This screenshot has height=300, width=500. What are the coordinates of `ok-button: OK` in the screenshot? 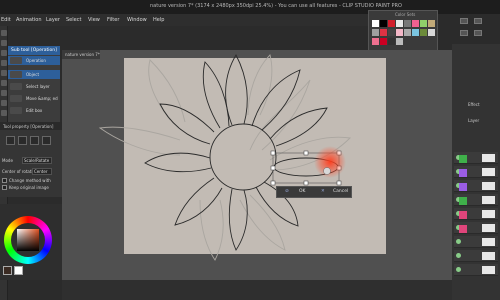 It's located at (302, 191).